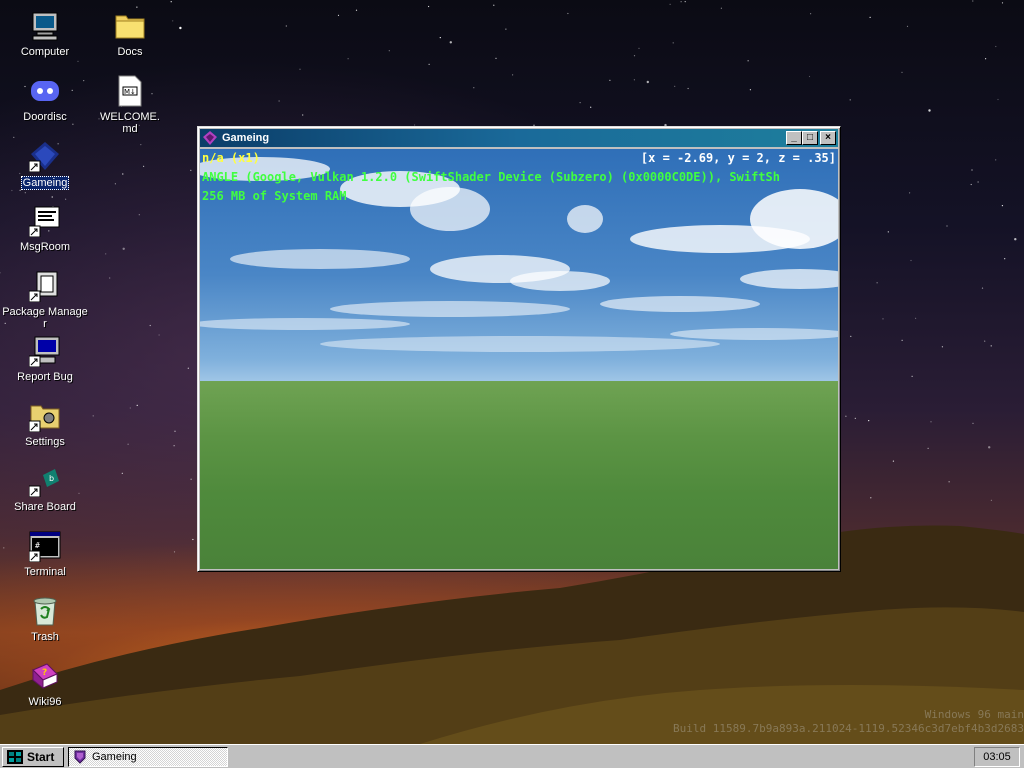 The height and width of the screenshot is (770, 1024). I want to click on discord-icon, so click(45, 91).